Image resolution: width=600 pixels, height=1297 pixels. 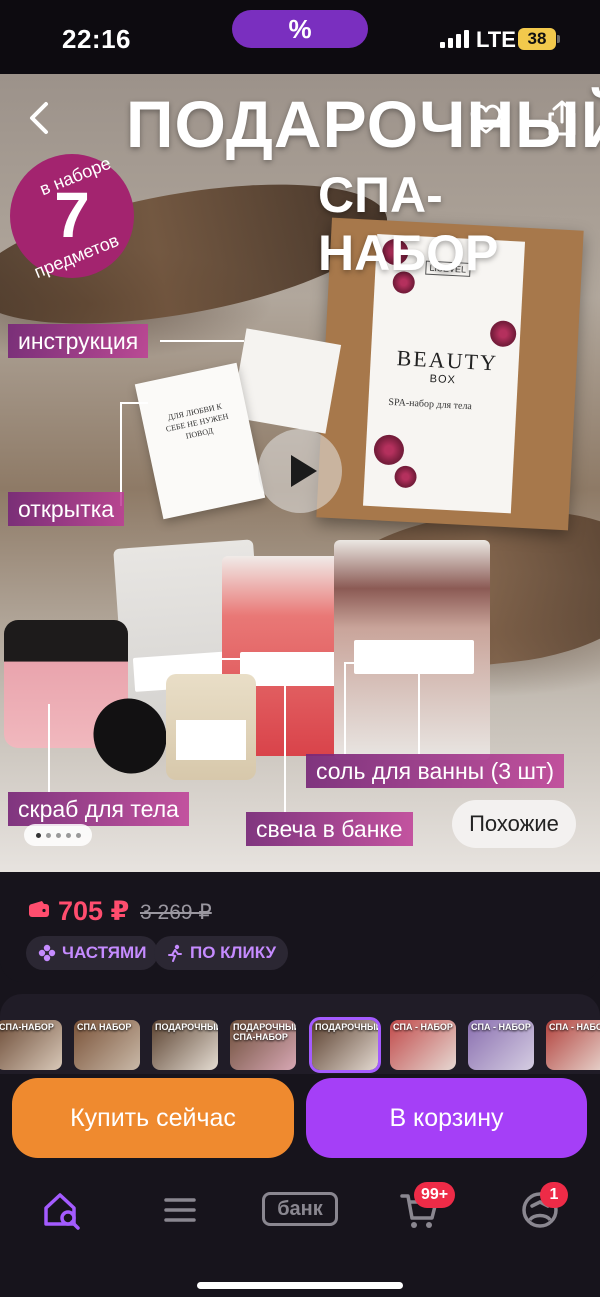 I want to click on home-search-icon, so click(x=62, y=1210).